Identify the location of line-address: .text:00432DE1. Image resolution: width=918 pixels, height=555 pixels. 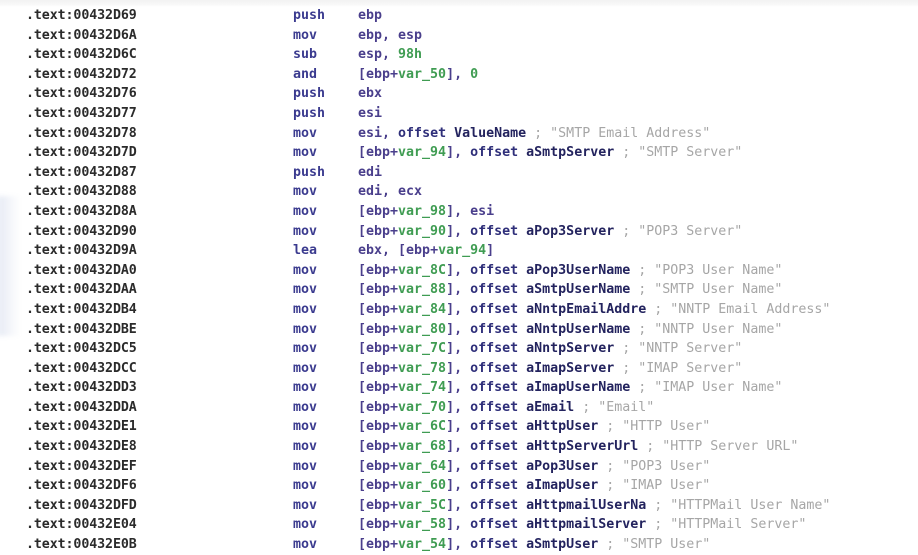
(146, 427).